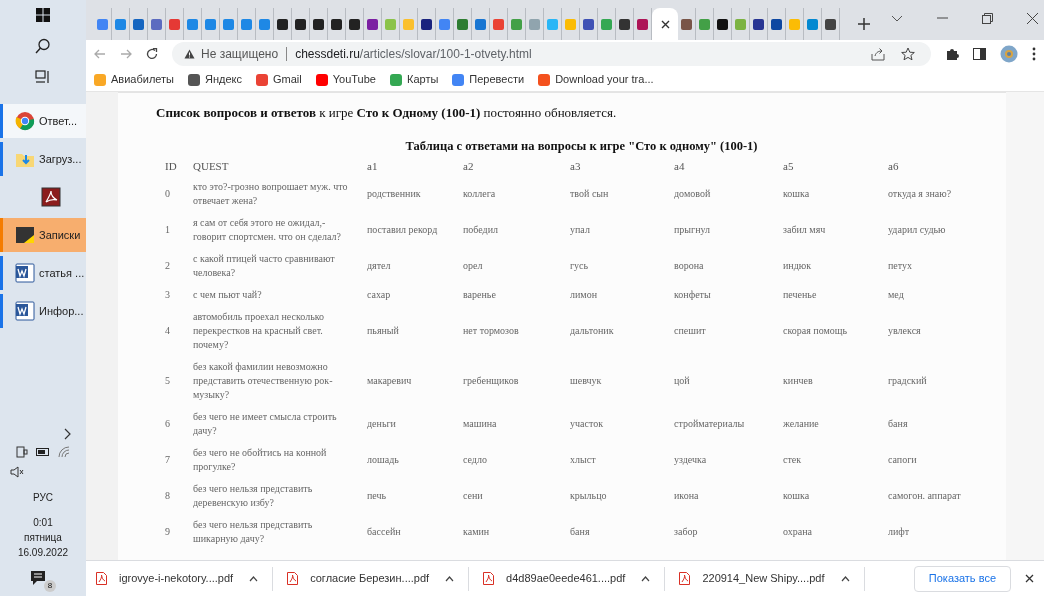  I want to click on table-cell: охрана, so click(835, 532).